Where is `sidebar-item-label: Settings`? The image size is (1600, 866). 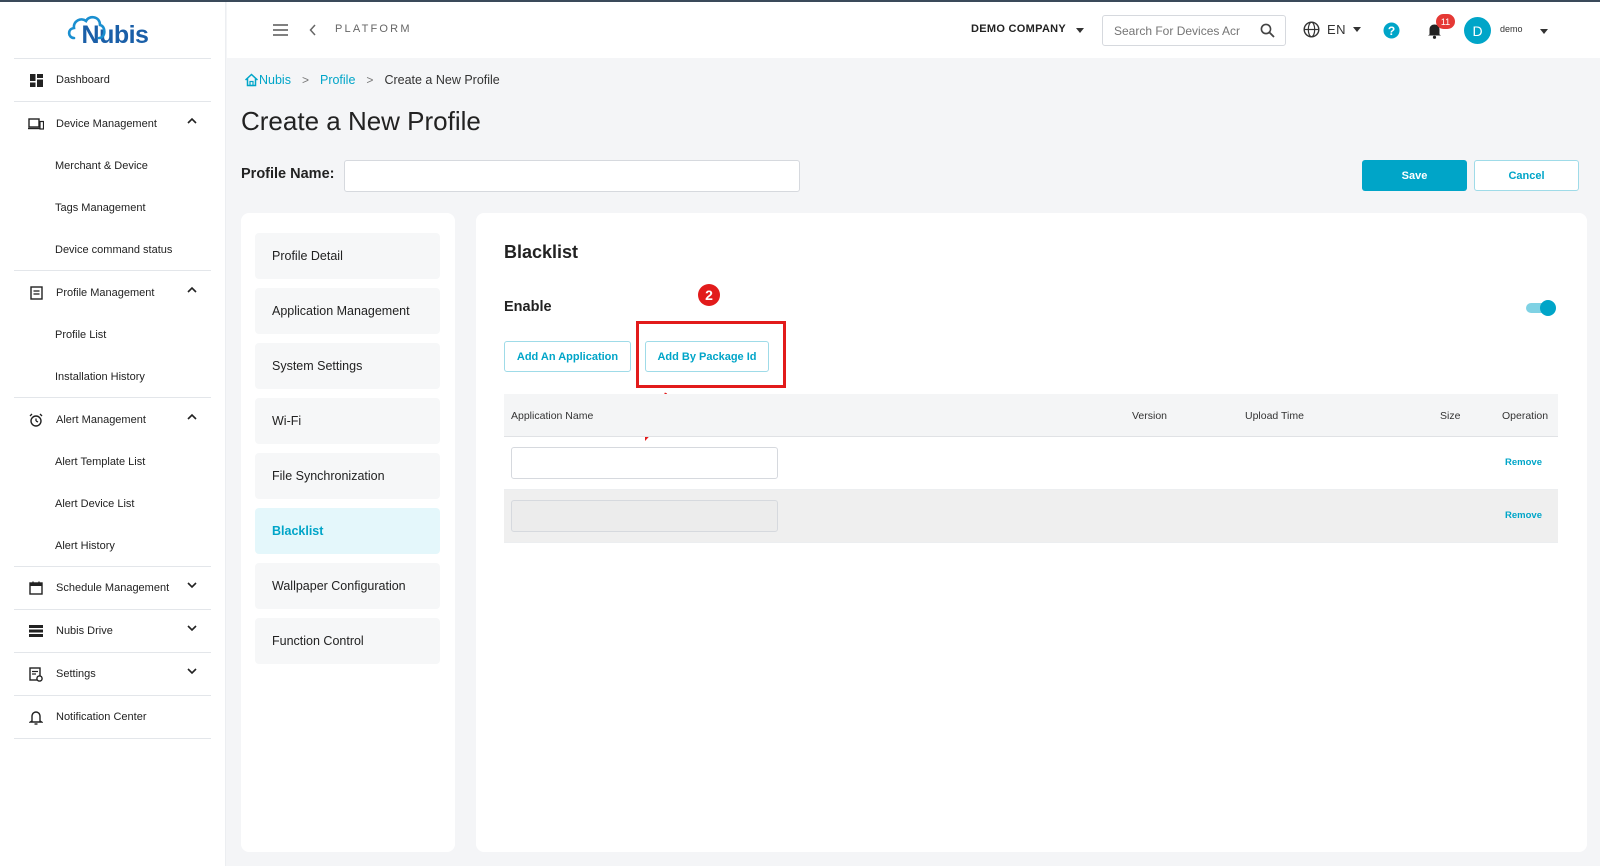
sidebar-item-label: Settings is located at coordinates (76, 674).